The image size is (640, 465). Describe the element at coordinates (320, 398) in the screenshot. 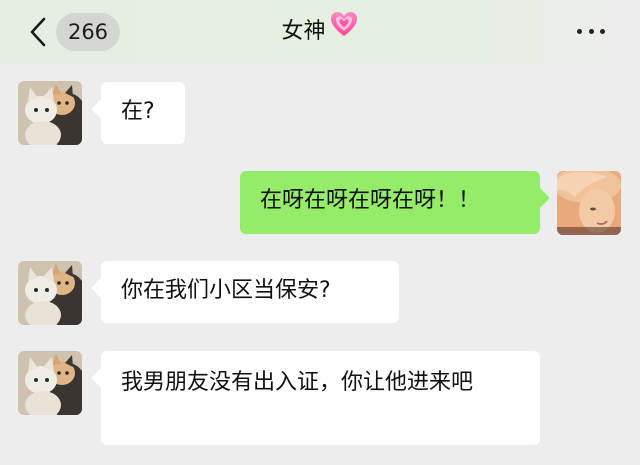

I see `message-bubble-received: 我男朋友没有出入证，你让他进来吧` at that location.